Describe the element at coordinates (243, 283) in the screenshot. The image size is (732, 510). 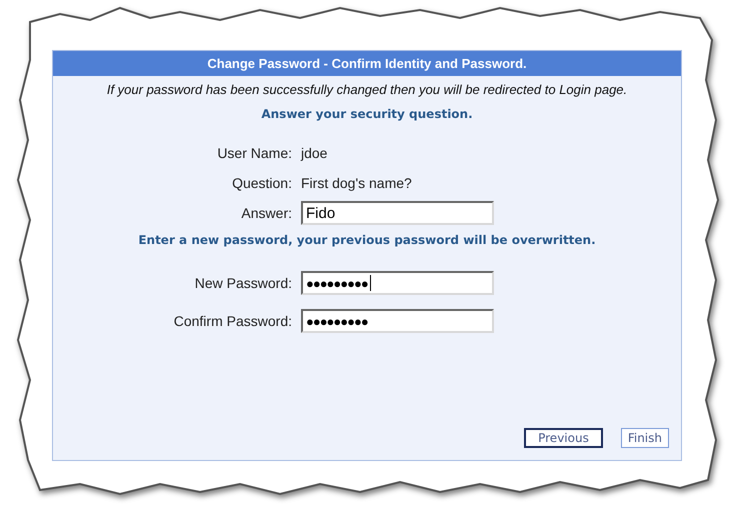
I see `field-label: New Password:` at that location.